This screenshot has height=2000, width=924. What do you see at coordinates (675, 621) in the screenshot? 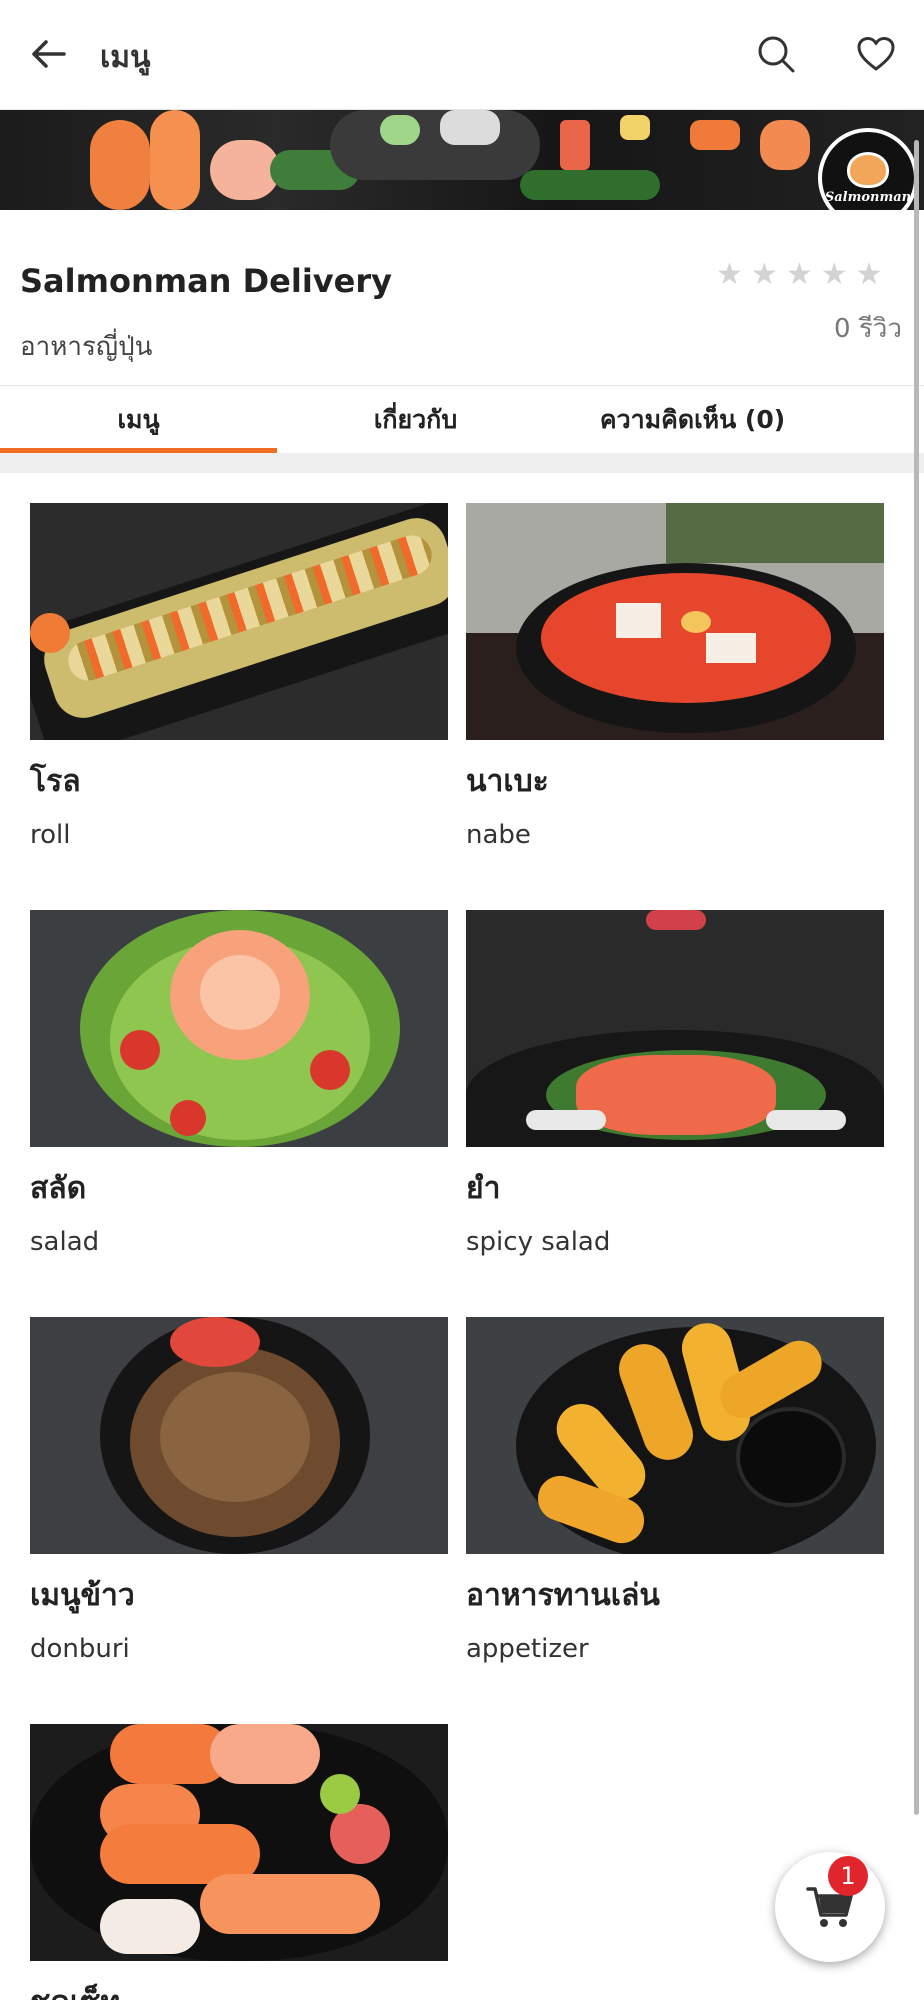
I see `category-image-nabe` at bounding box center [675, 621].